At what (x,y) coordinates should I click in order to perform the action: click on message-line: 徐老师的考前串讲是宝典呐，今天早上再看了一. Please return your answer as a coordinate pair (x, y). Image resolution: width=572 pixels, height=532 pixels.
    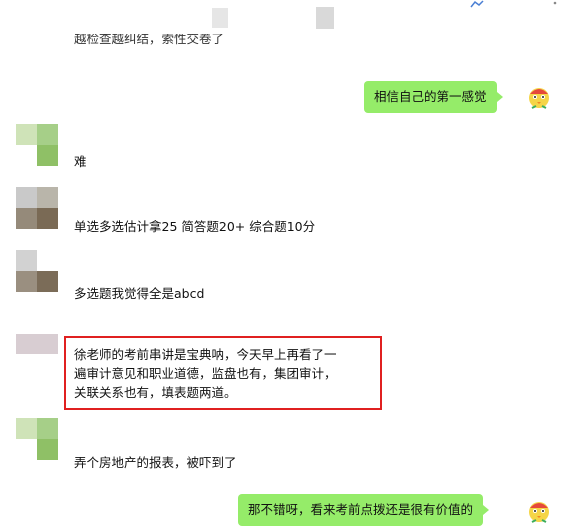
    Looking at the image, I should click on (205, 354).